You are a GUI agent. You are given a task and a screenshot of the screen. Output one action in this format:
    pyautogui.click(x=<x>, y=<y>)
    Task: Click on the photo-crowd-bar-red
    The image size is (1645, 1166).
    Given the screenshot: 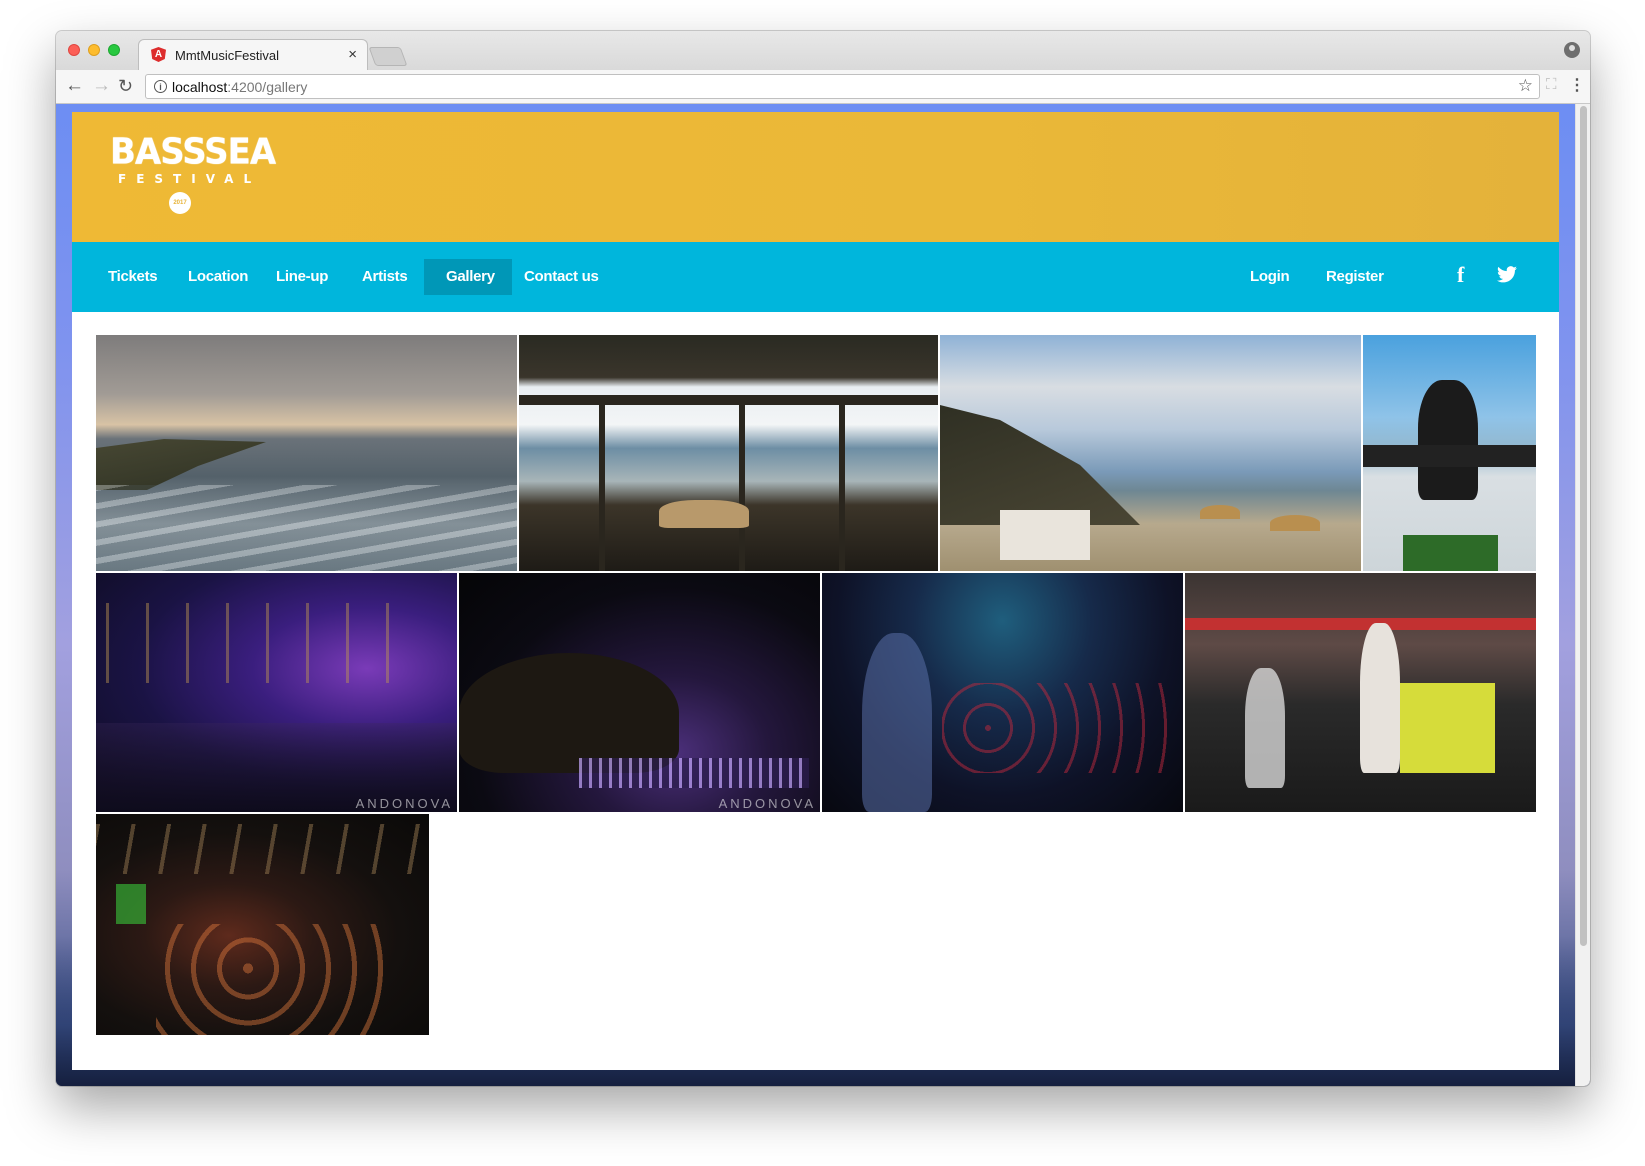 What is the action you would take?
    pyautogui.click(x=262, y=924)
    